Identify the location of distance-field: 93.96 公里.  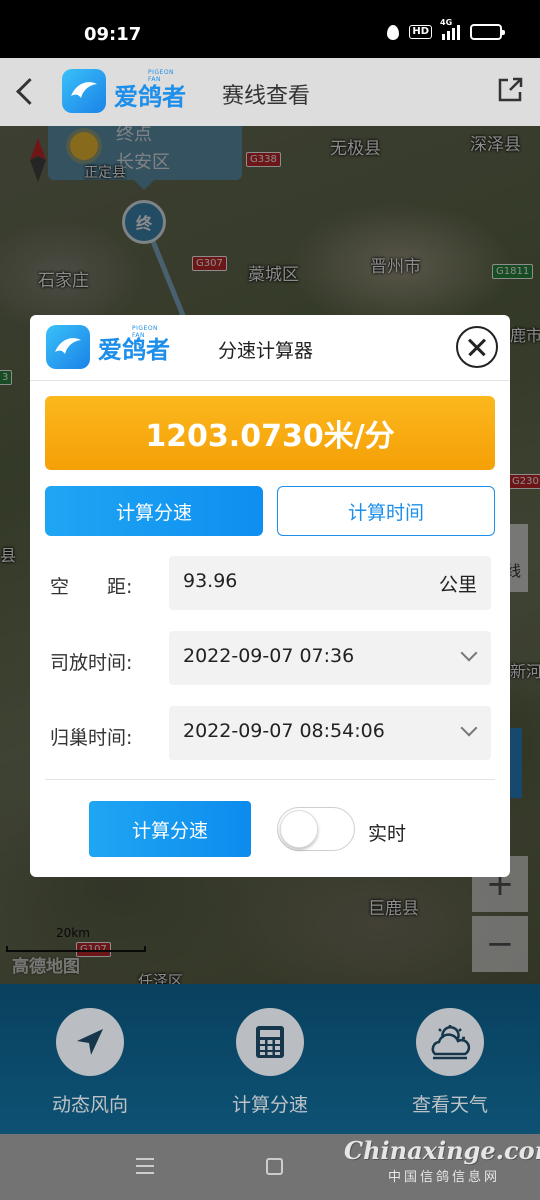
(330, 583).